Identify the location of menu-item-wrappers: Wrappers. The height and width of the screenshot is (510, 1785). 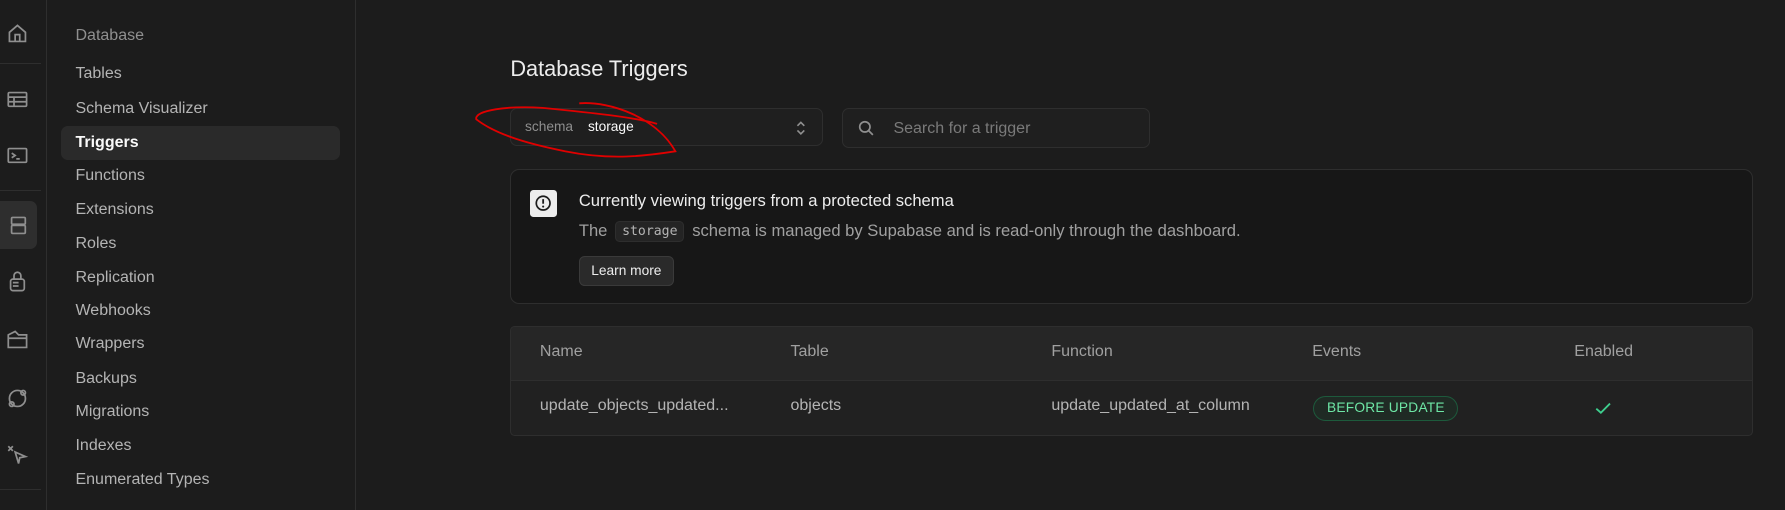
(200, 344).